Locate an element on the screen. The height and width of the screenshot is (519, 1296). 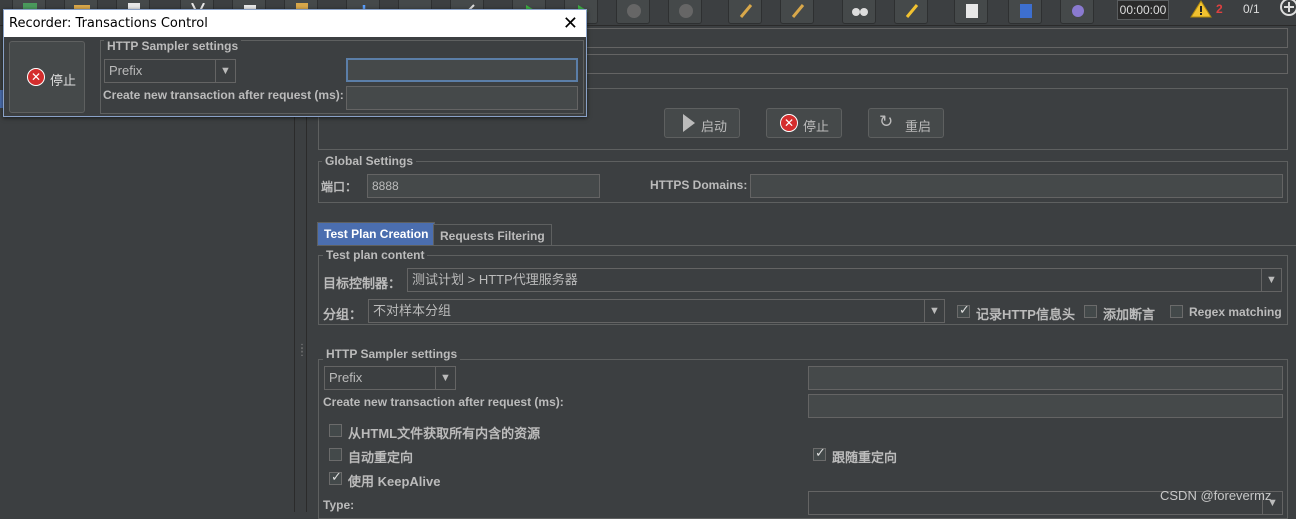
prefix-input is located at coordinates (1045, 378).